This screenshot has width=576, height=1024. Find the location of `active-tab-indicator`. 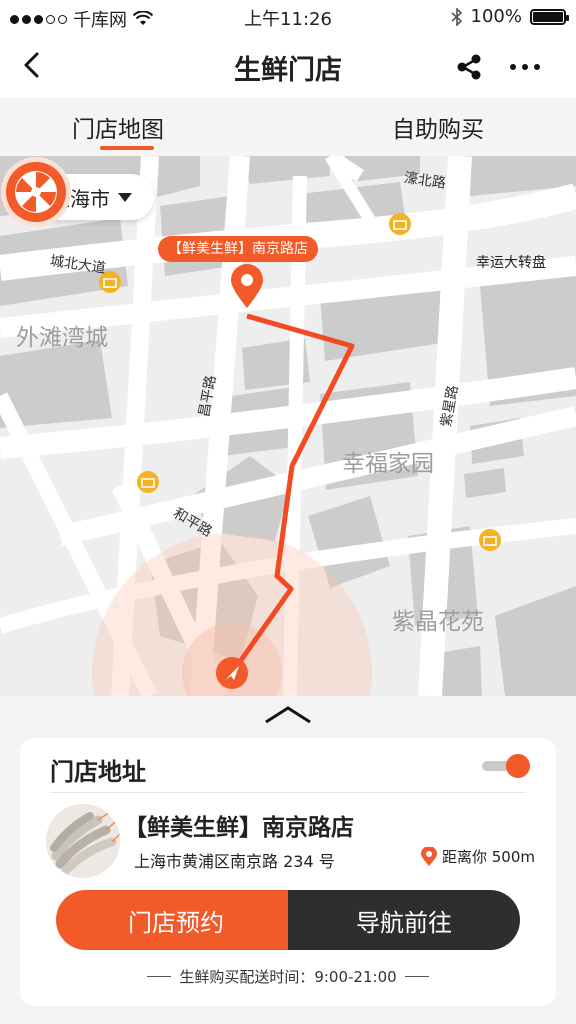

active-tab-indicator is located at coordinates (127, 148).